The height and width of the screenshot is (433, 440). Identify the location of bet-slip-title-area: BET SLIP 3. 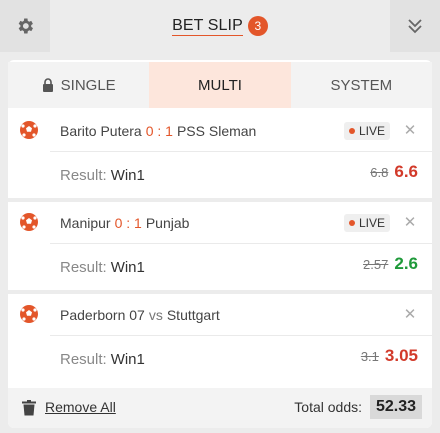
(220, 26).